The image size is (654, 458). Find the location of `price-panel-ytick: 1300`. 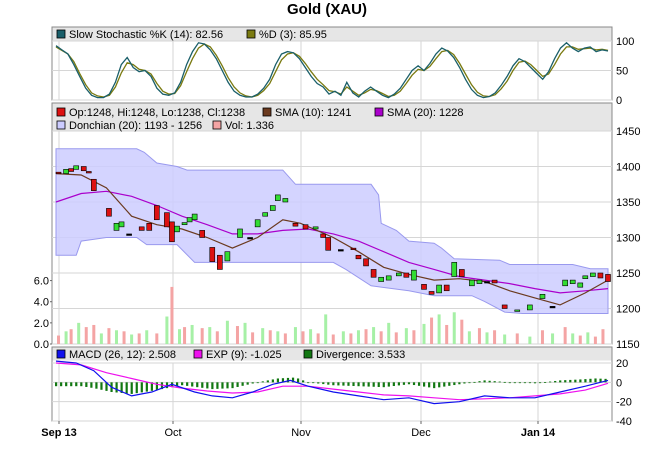

price-panel-ytick: 1300 is located at coordinates (628, 239).